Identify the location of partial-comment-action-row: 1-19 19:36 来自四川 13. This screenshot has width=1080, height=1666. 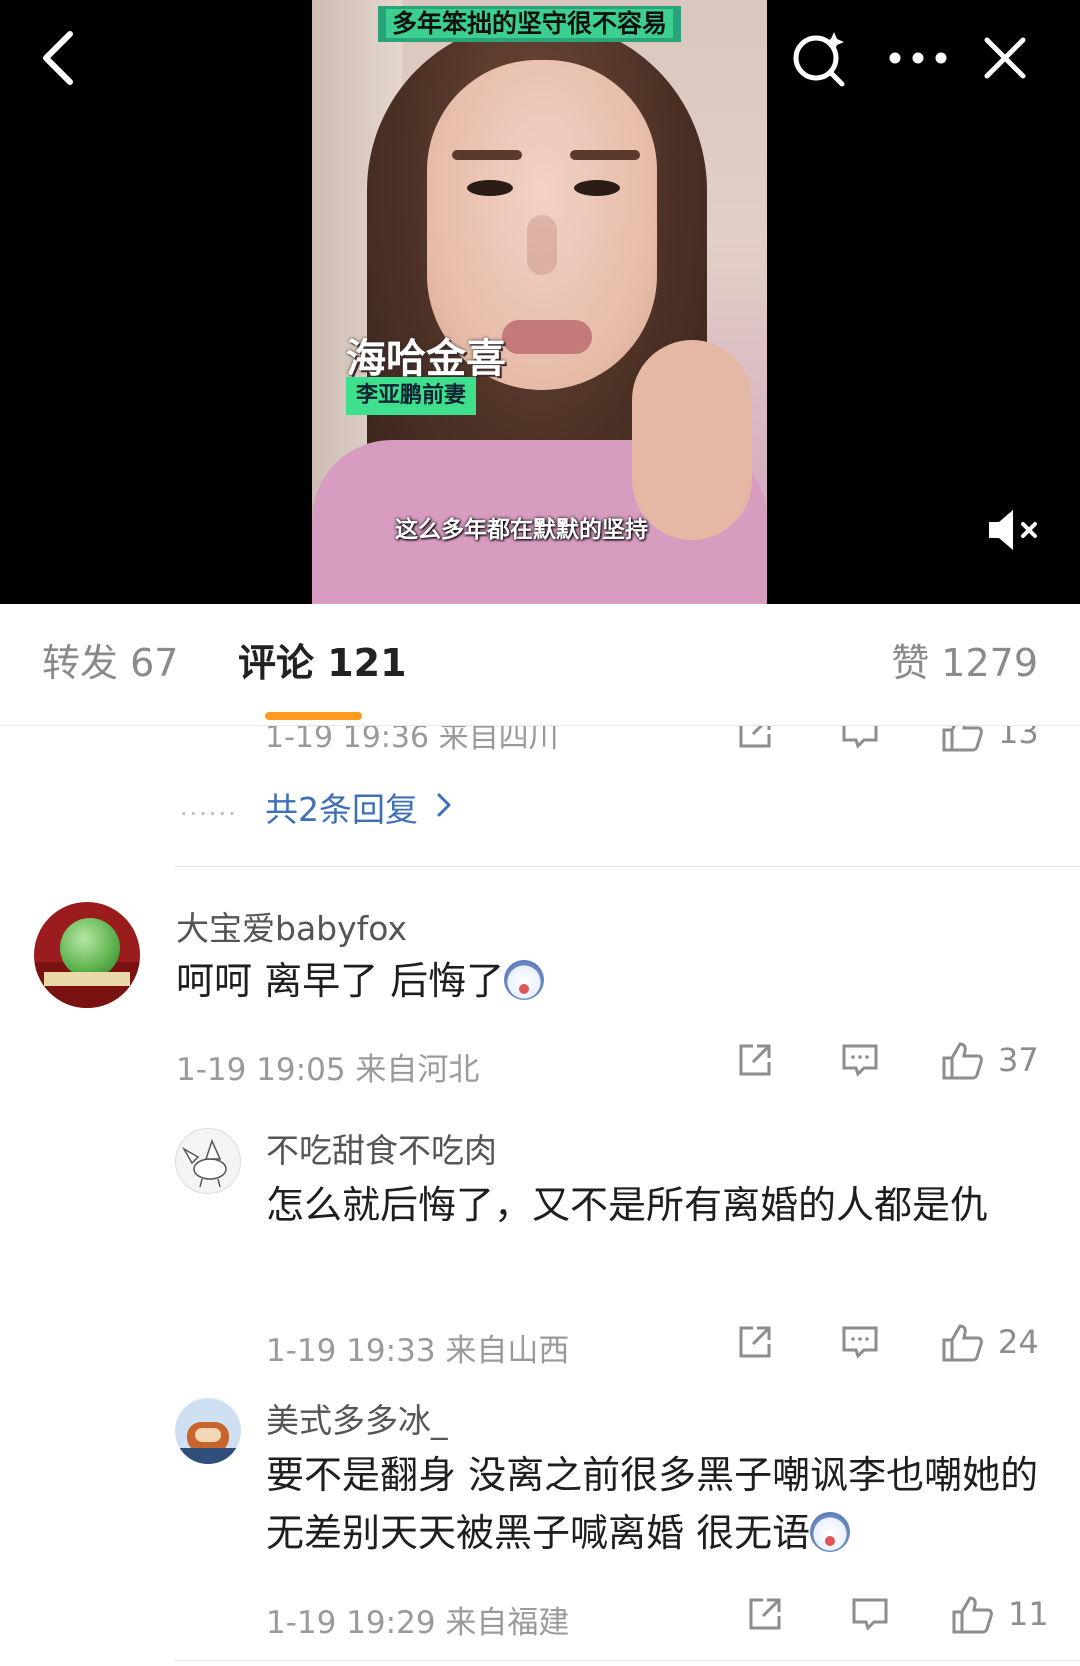
(540, 741).